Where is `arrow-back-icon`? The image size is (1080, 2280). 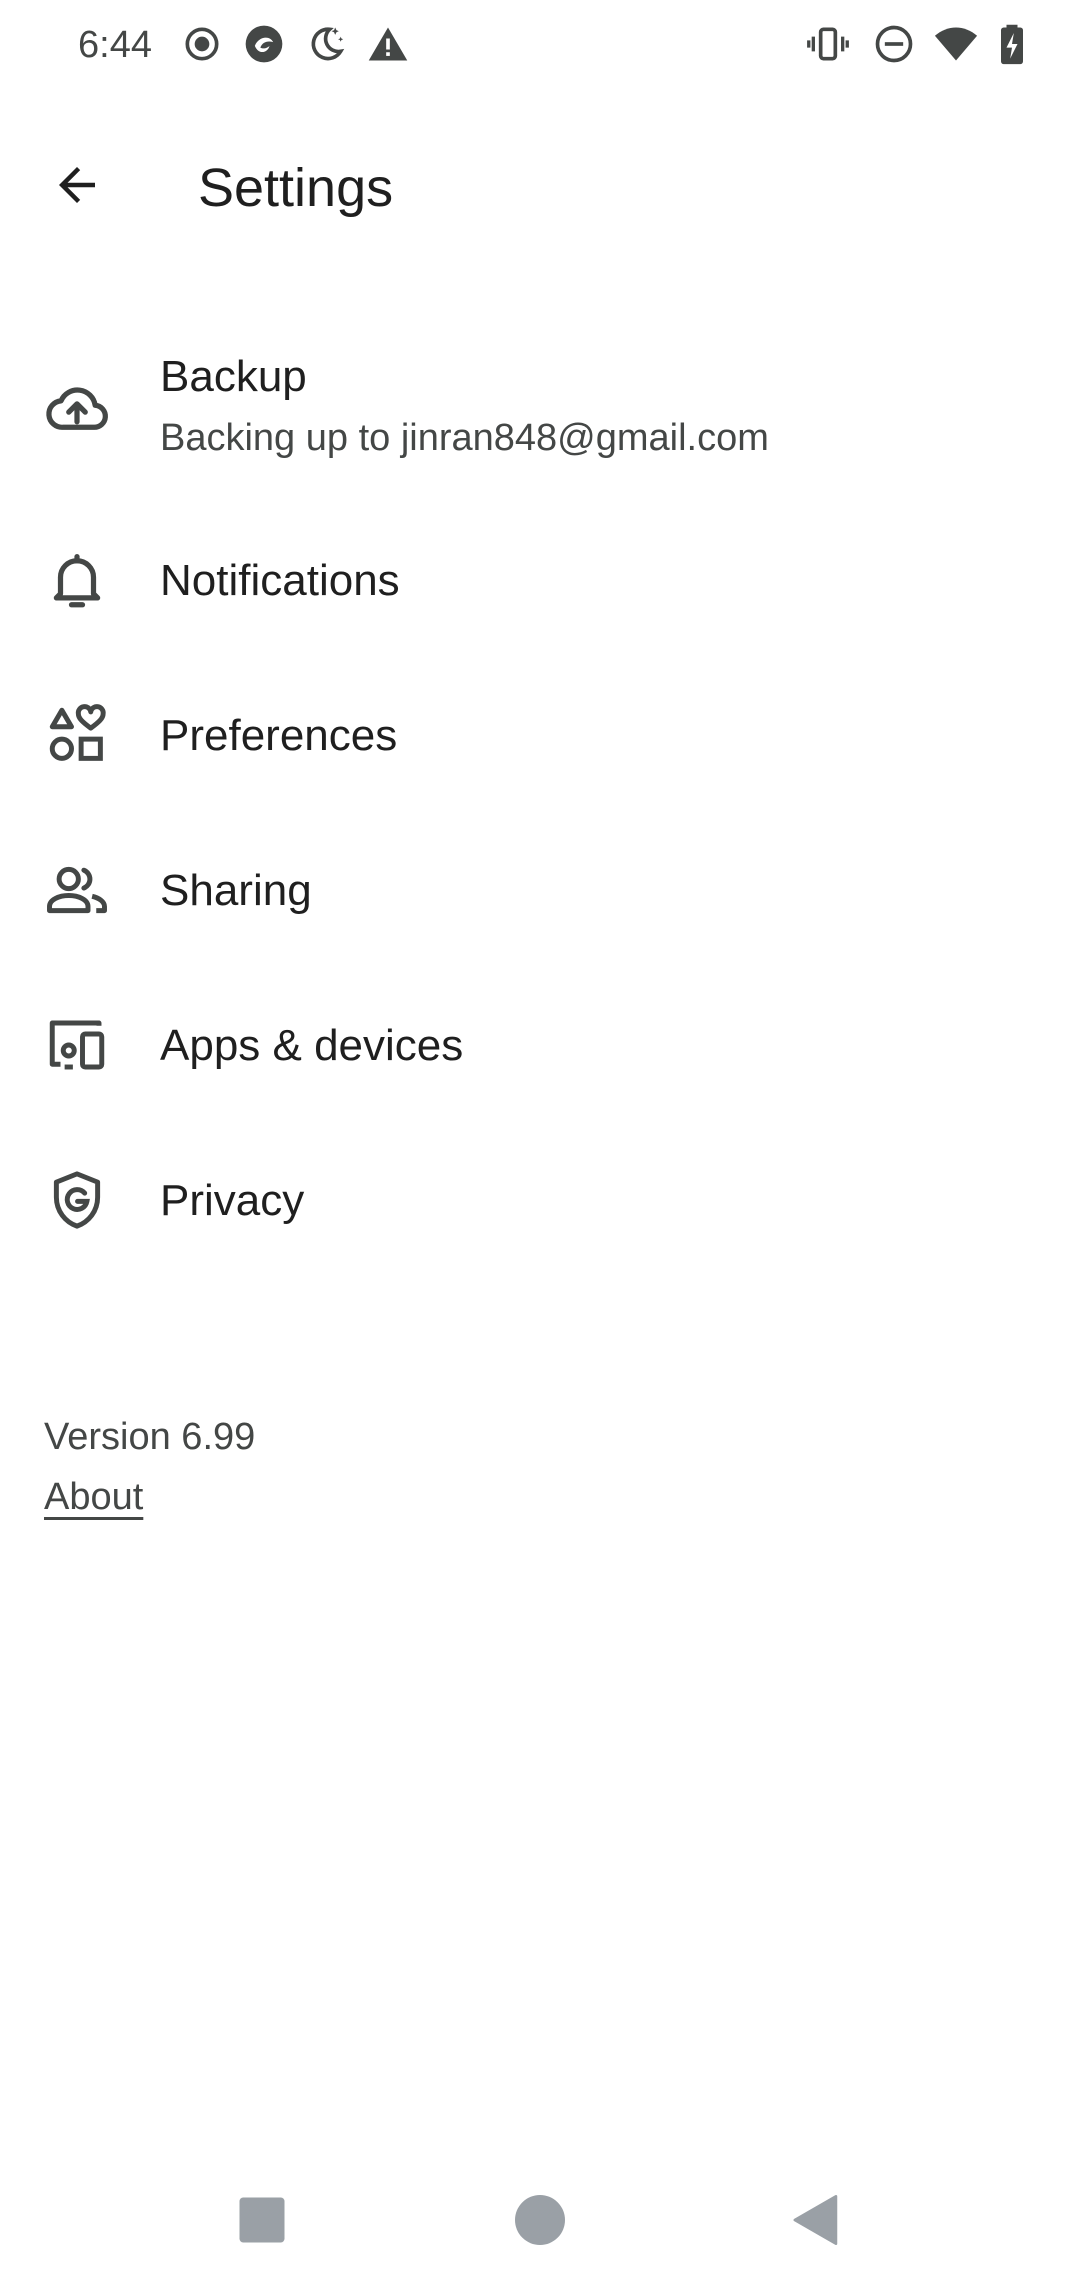
arrow-back-icon is located at coordinates (77, 187).